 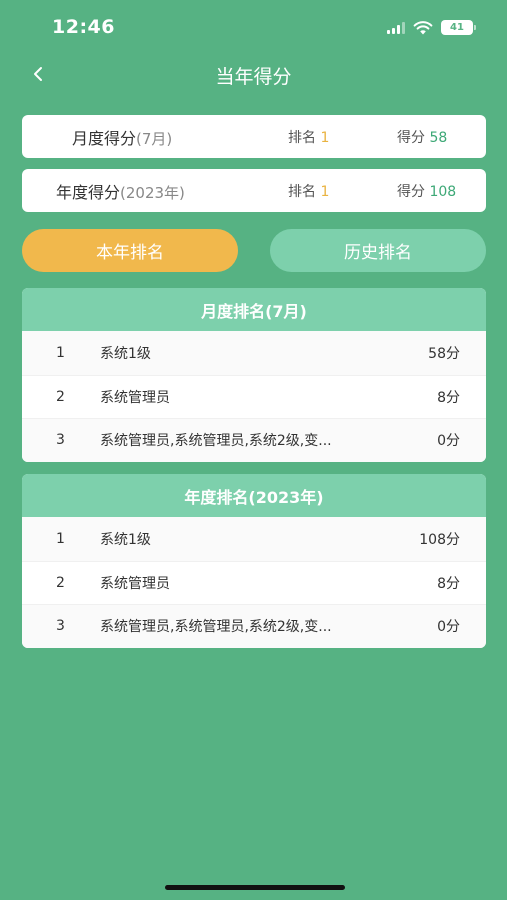 What do you see at coordinates (411, 137) in the screenshot?
I see `monthly-score-points-label: 得分` at bounding box center [411, 137].